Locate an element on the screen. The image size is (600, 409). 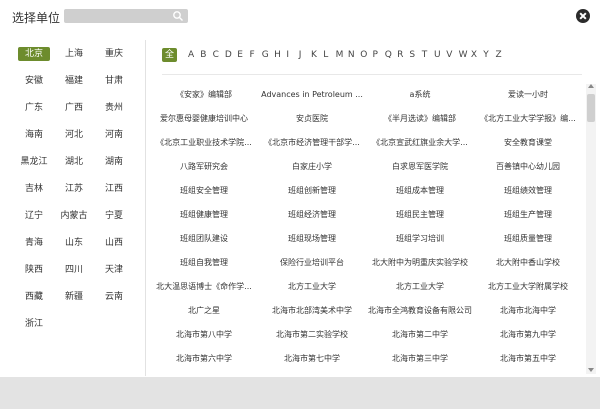
province-item: 宁夏 is located at coordinates (114, 216).